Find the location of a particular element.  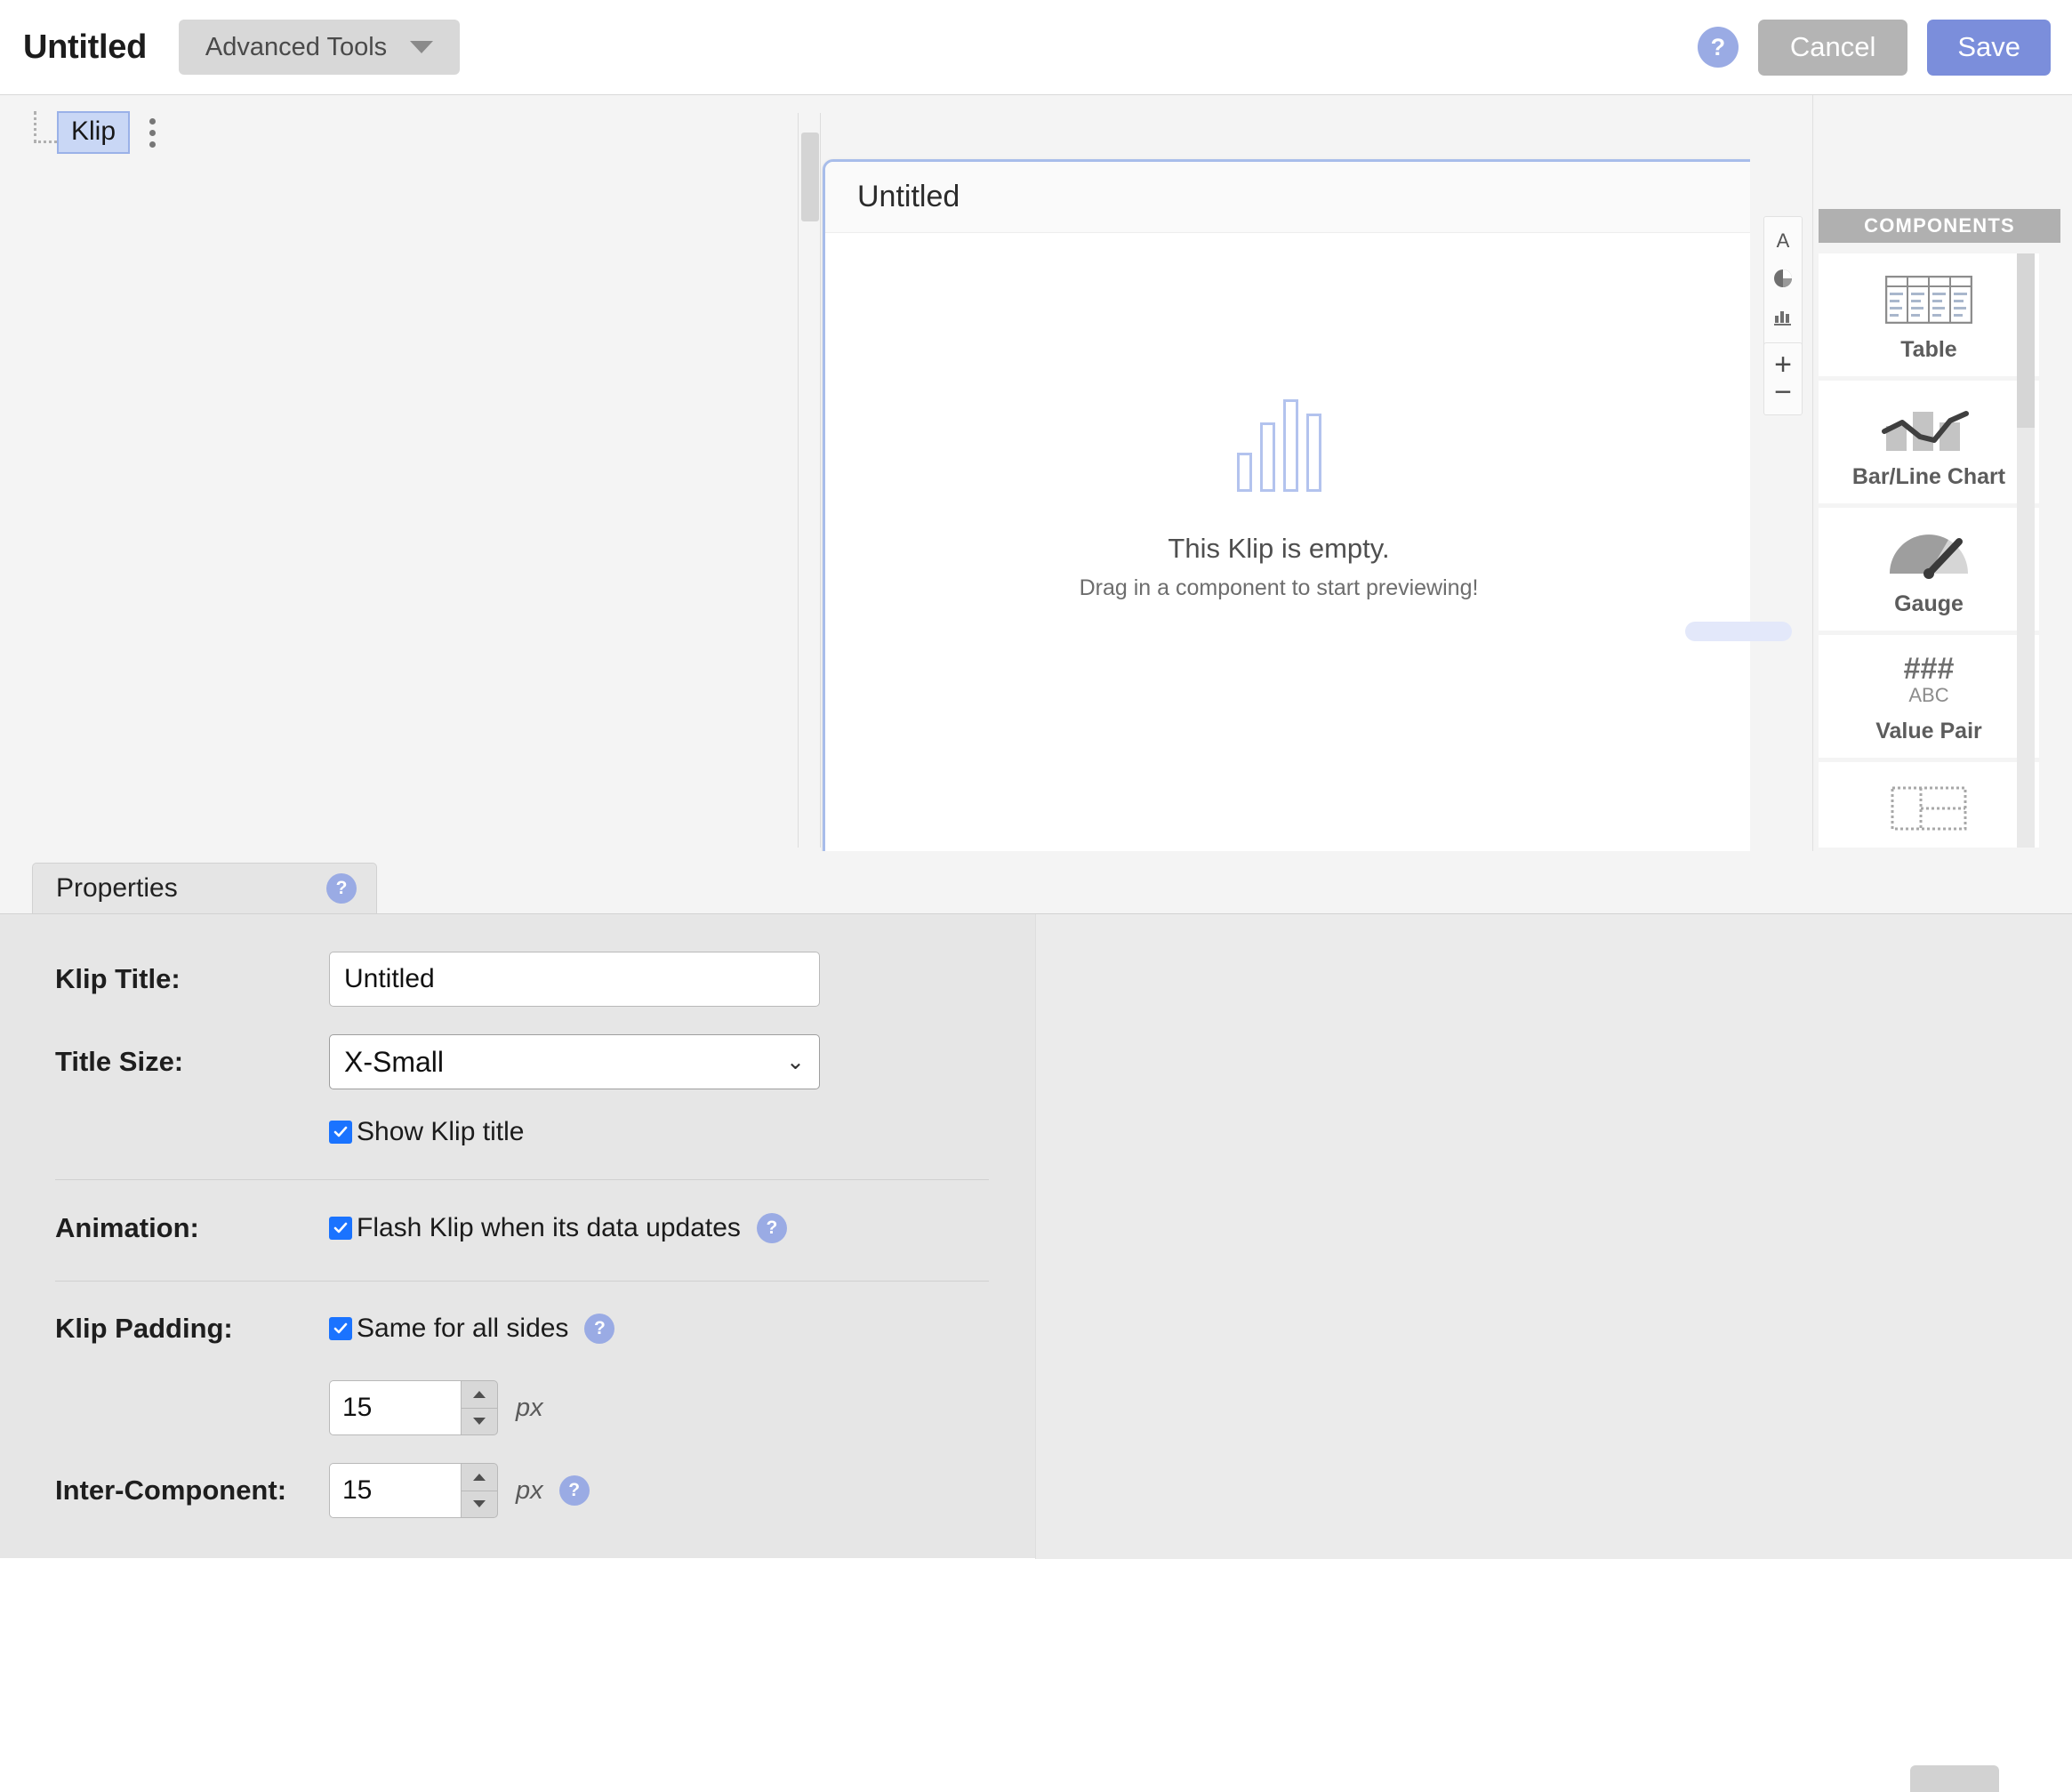

same-all-sides-label: Same for all sides is located at coordinates (463, 1328).